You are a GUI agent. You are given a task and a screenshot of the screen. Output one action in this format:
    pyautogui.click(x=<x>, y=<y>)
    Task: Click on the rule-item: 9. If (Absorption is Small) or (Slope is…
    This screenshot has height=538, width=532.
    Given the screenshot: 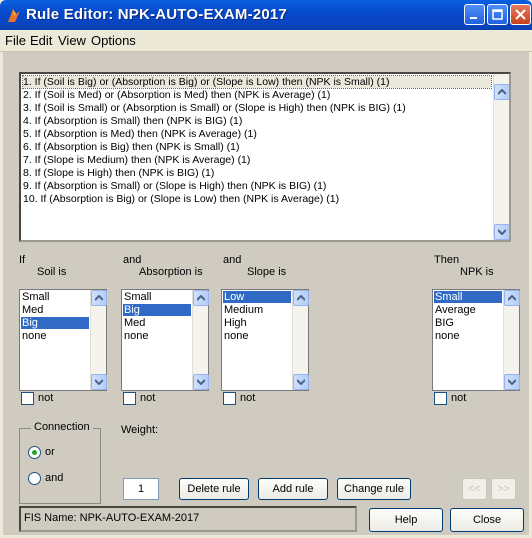 What is the action you would take?
    pyautogui.click(x=174, y=186)
    